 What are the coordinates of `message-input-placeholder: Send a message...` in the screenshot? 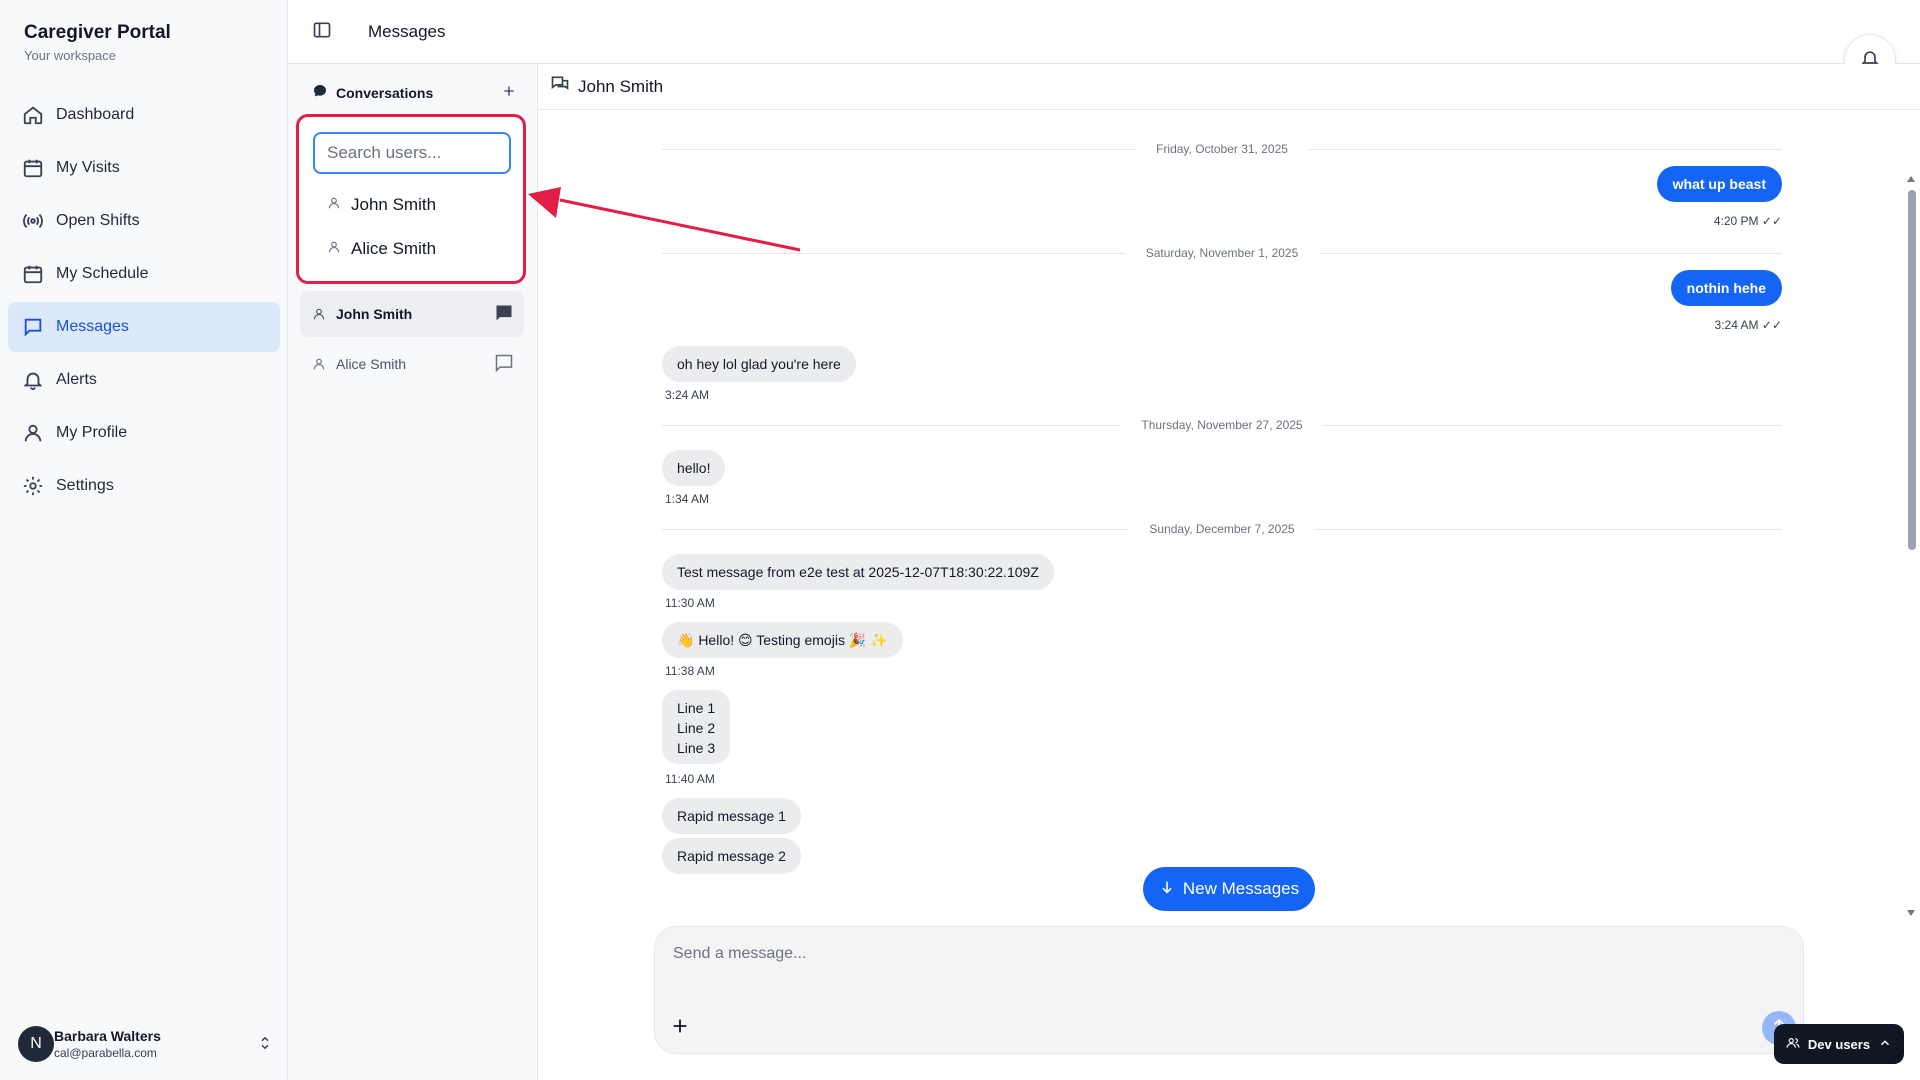 It's located at (740, 953).